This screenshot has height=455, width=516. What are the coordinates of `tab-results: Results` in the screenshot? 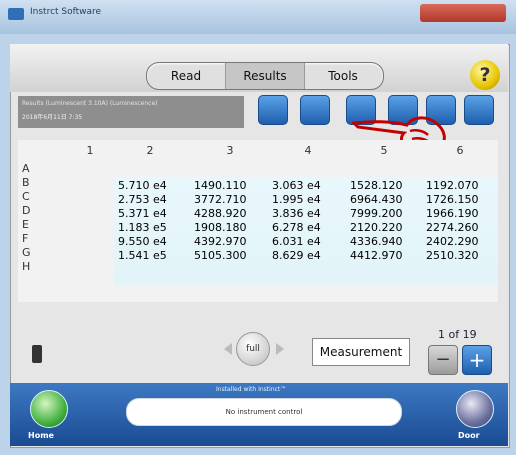 It's located at (265, 76).